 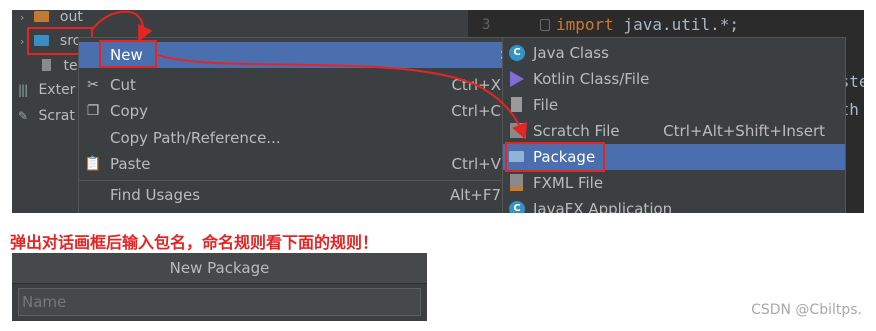 What do you see at coordinates (674, 105) in the screenshot?
I see `submenu-item-file: File` at bounding box center [674, 105].